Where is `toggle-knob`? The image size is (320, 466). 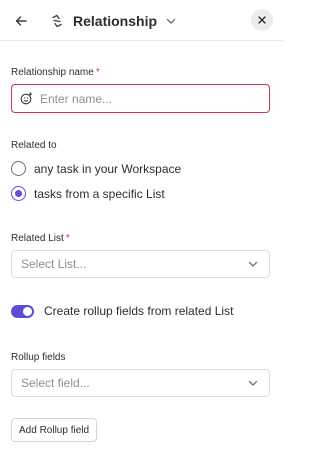
toggle-knob is located at coordinates (27, 311).